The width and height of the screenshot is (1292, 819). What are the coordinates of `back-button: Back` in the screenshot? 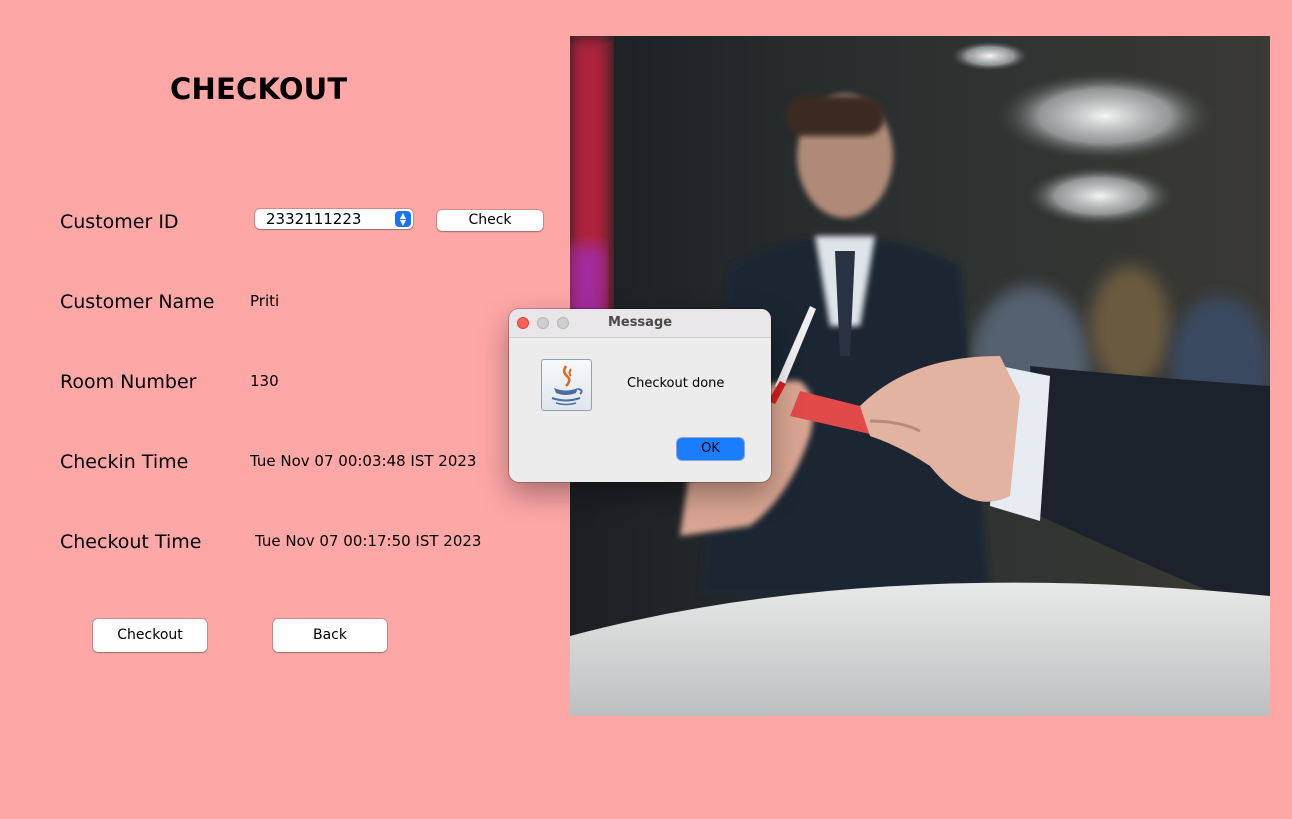 It's located at (330, 635).